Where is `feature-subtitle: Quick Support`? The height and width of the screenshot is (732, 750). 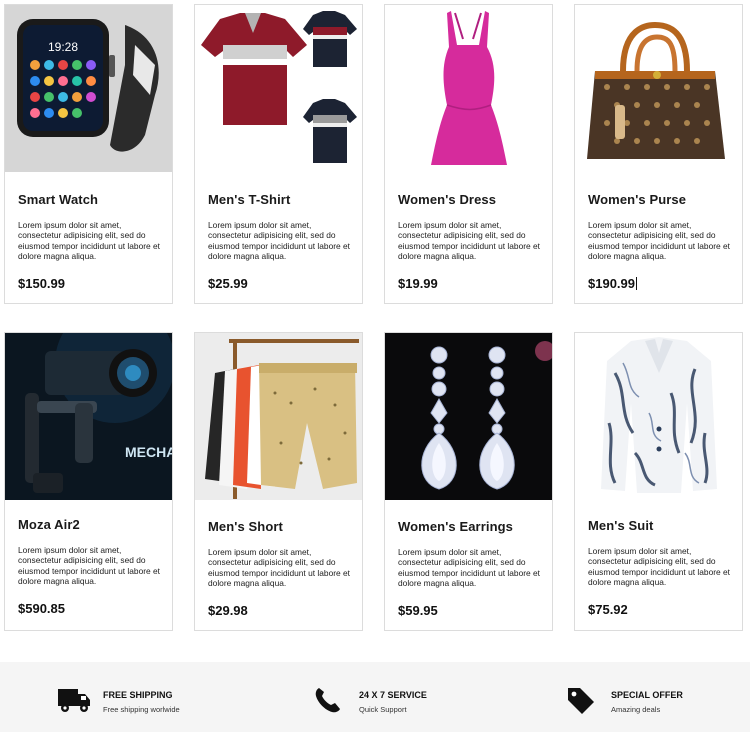 feature-subtitle: Quick Support is located at coordinates (383, 709).